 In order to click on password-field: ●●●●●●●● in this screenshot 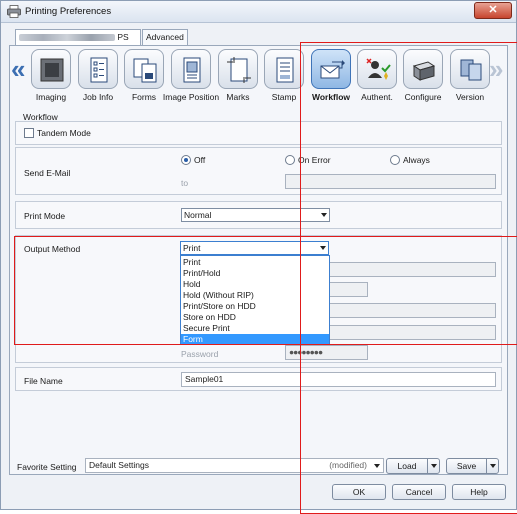, I will do `click(326, 352)`.